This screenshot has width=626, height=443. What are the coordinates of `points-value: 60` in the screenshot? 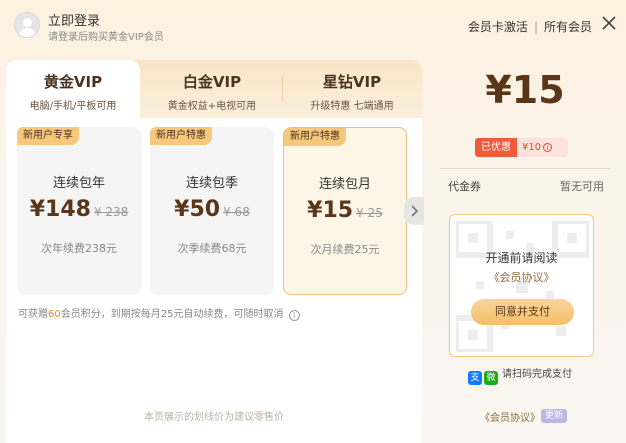 It's located at (54, 314).